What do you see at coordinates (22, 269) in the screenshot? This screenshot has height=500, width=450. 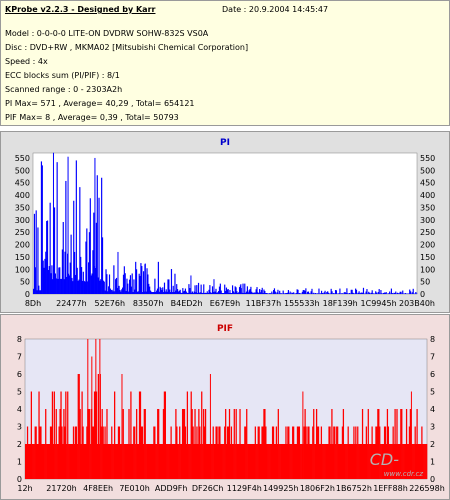 I see `pi-y-tick-label-left: 100` at bounding box center [22, 269].